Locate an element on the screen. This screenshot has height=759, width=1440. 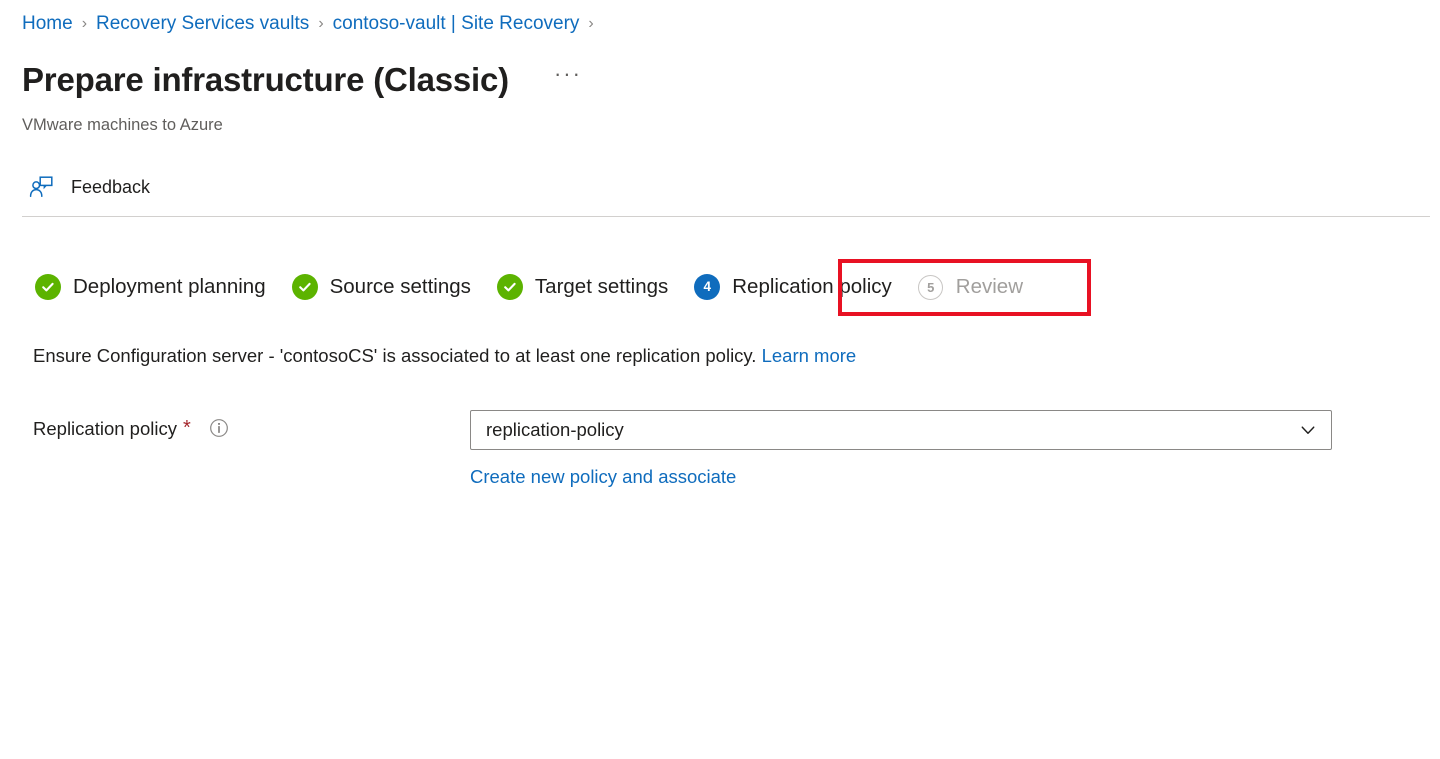
field-label-group: Replication policy * is located at coordinates (251, 428).